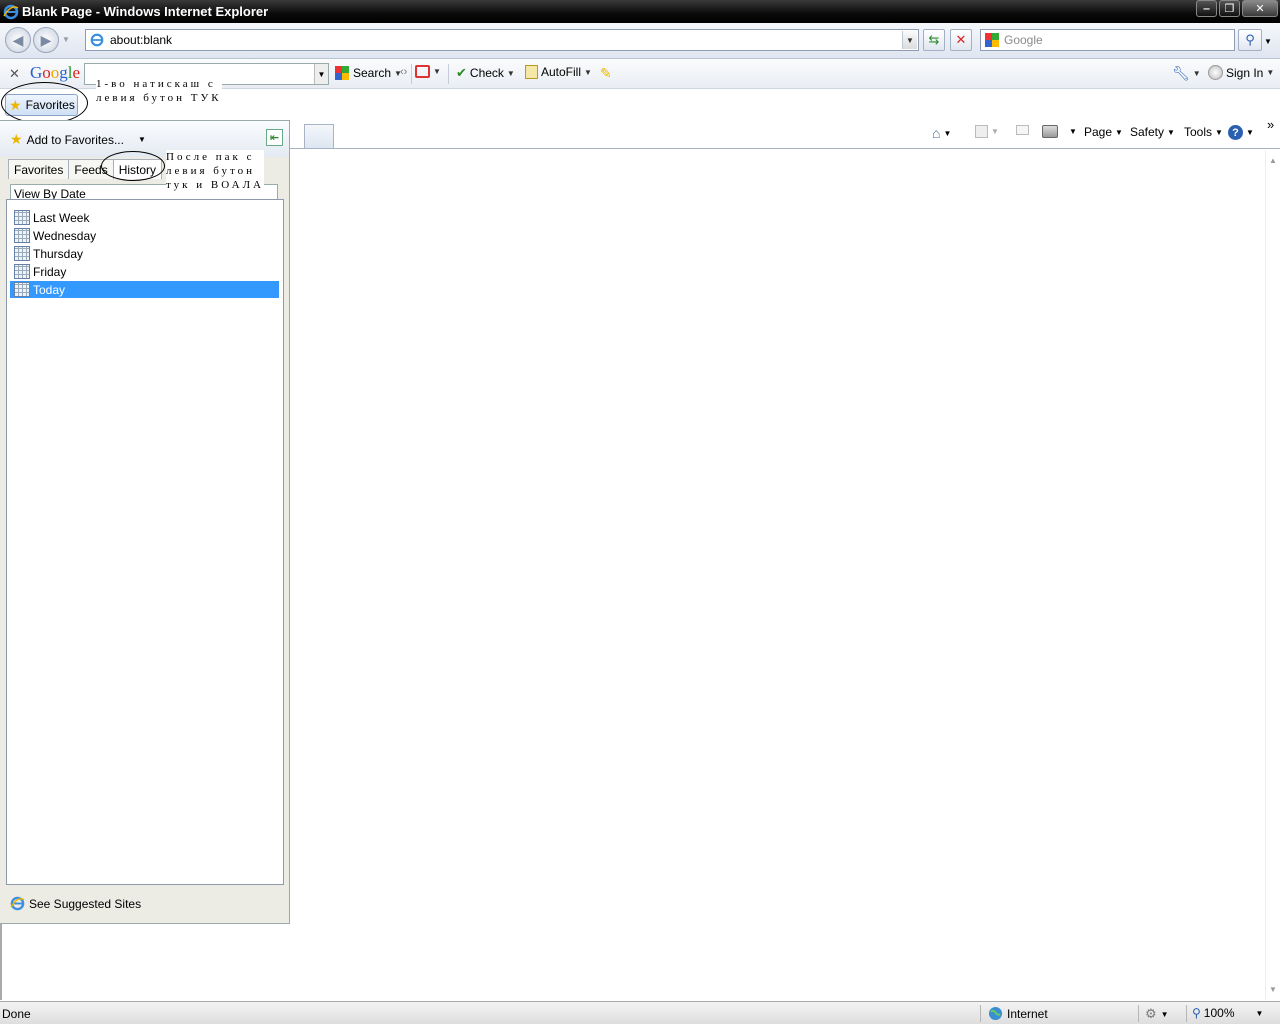 Image resolution: width=1280 pixels, height=1024 pixels. I want to click on google-search-icon, so click(992, 40).